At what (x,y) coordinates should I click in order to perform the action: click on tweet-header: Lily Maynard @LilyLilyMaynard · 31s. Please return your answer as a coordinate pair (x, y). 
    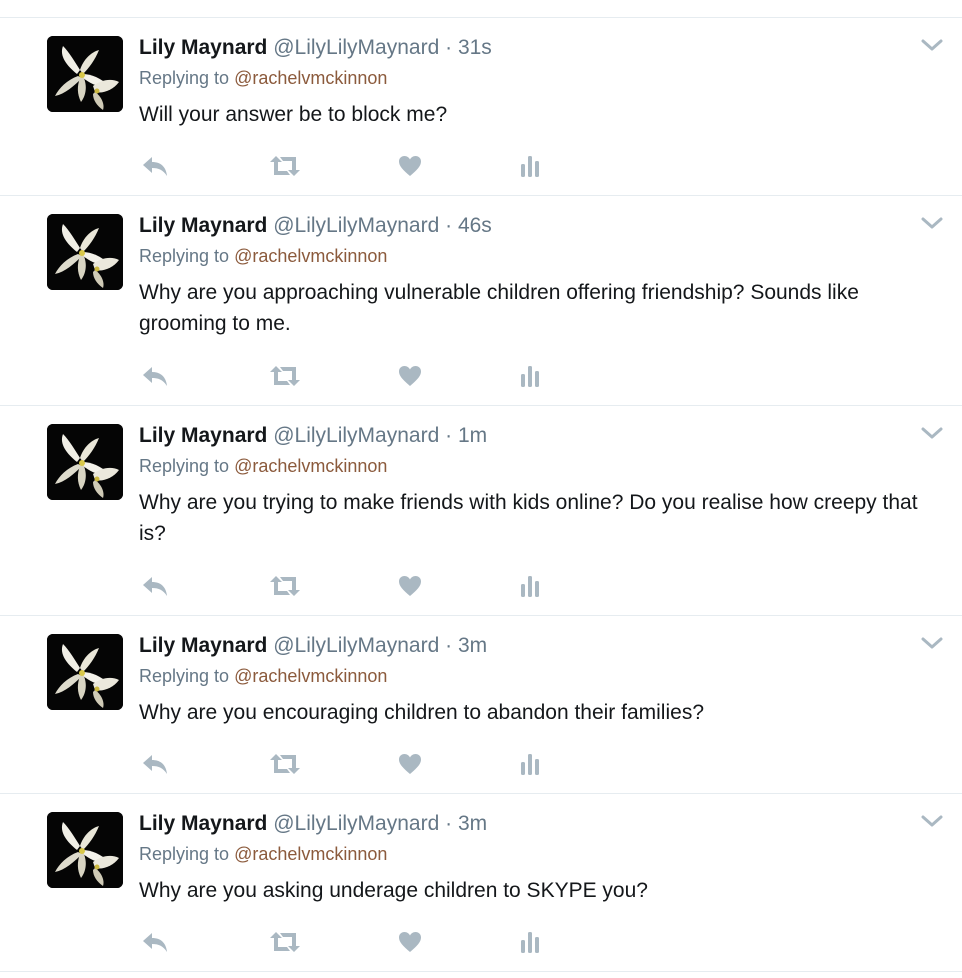
    Looking at the image, I should click on (530, 48).